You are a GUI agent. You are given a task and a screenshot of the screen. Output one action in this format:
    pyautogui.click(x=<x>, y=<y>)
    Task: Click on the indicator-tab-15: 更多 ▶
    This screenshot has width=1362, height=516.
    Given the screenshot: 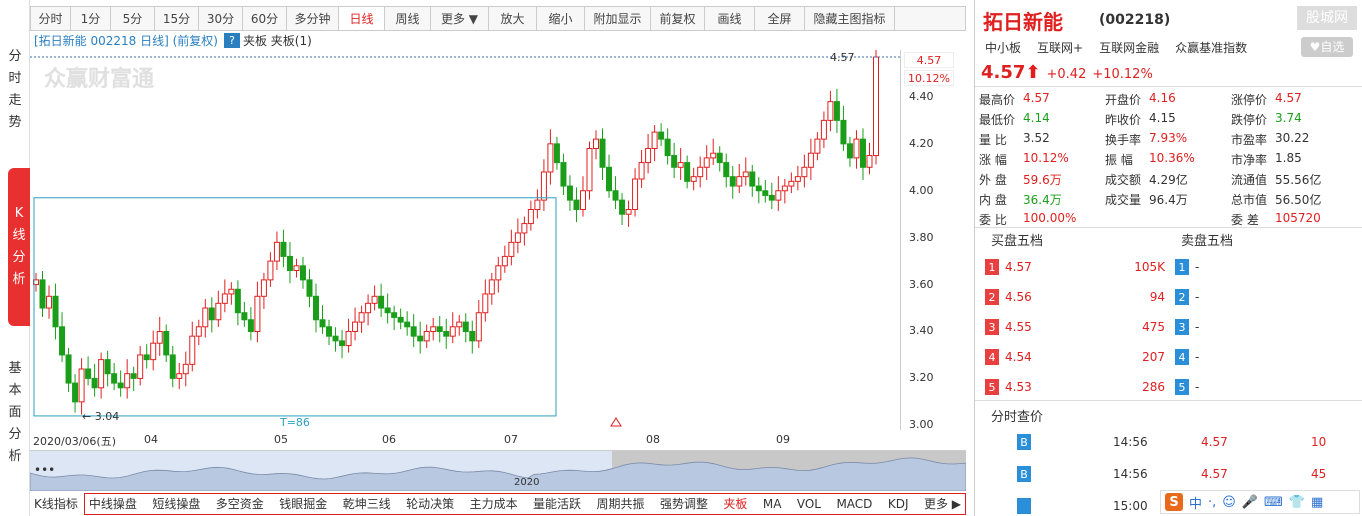 What is the action you would take?
    pyautogui.click(x=942, y=503)
    